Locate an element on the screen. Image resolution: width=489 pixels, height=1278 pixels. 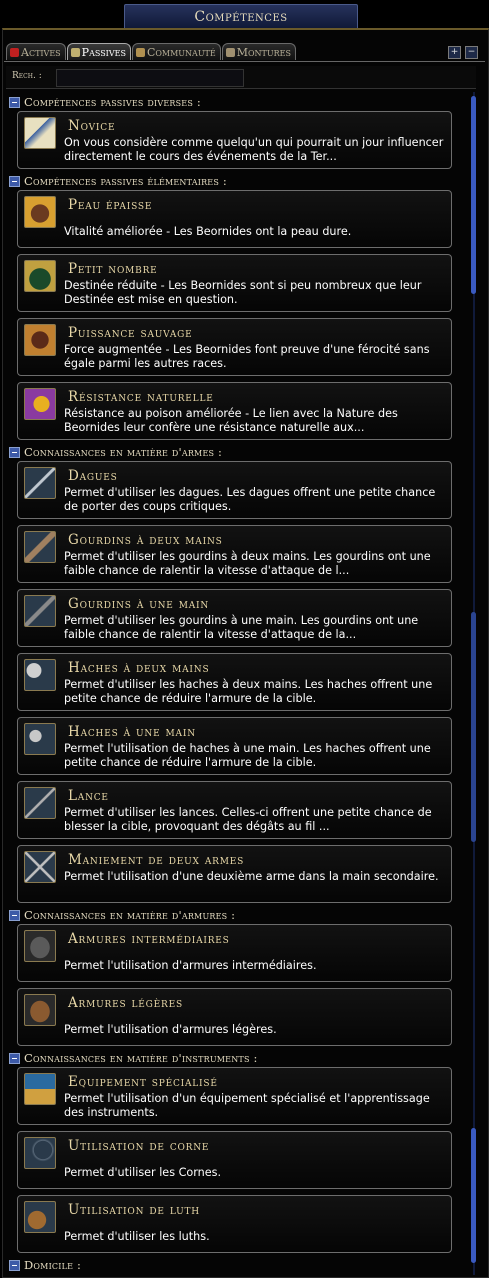
window-title-bar: Compétences is located at coordinates (241, 17).